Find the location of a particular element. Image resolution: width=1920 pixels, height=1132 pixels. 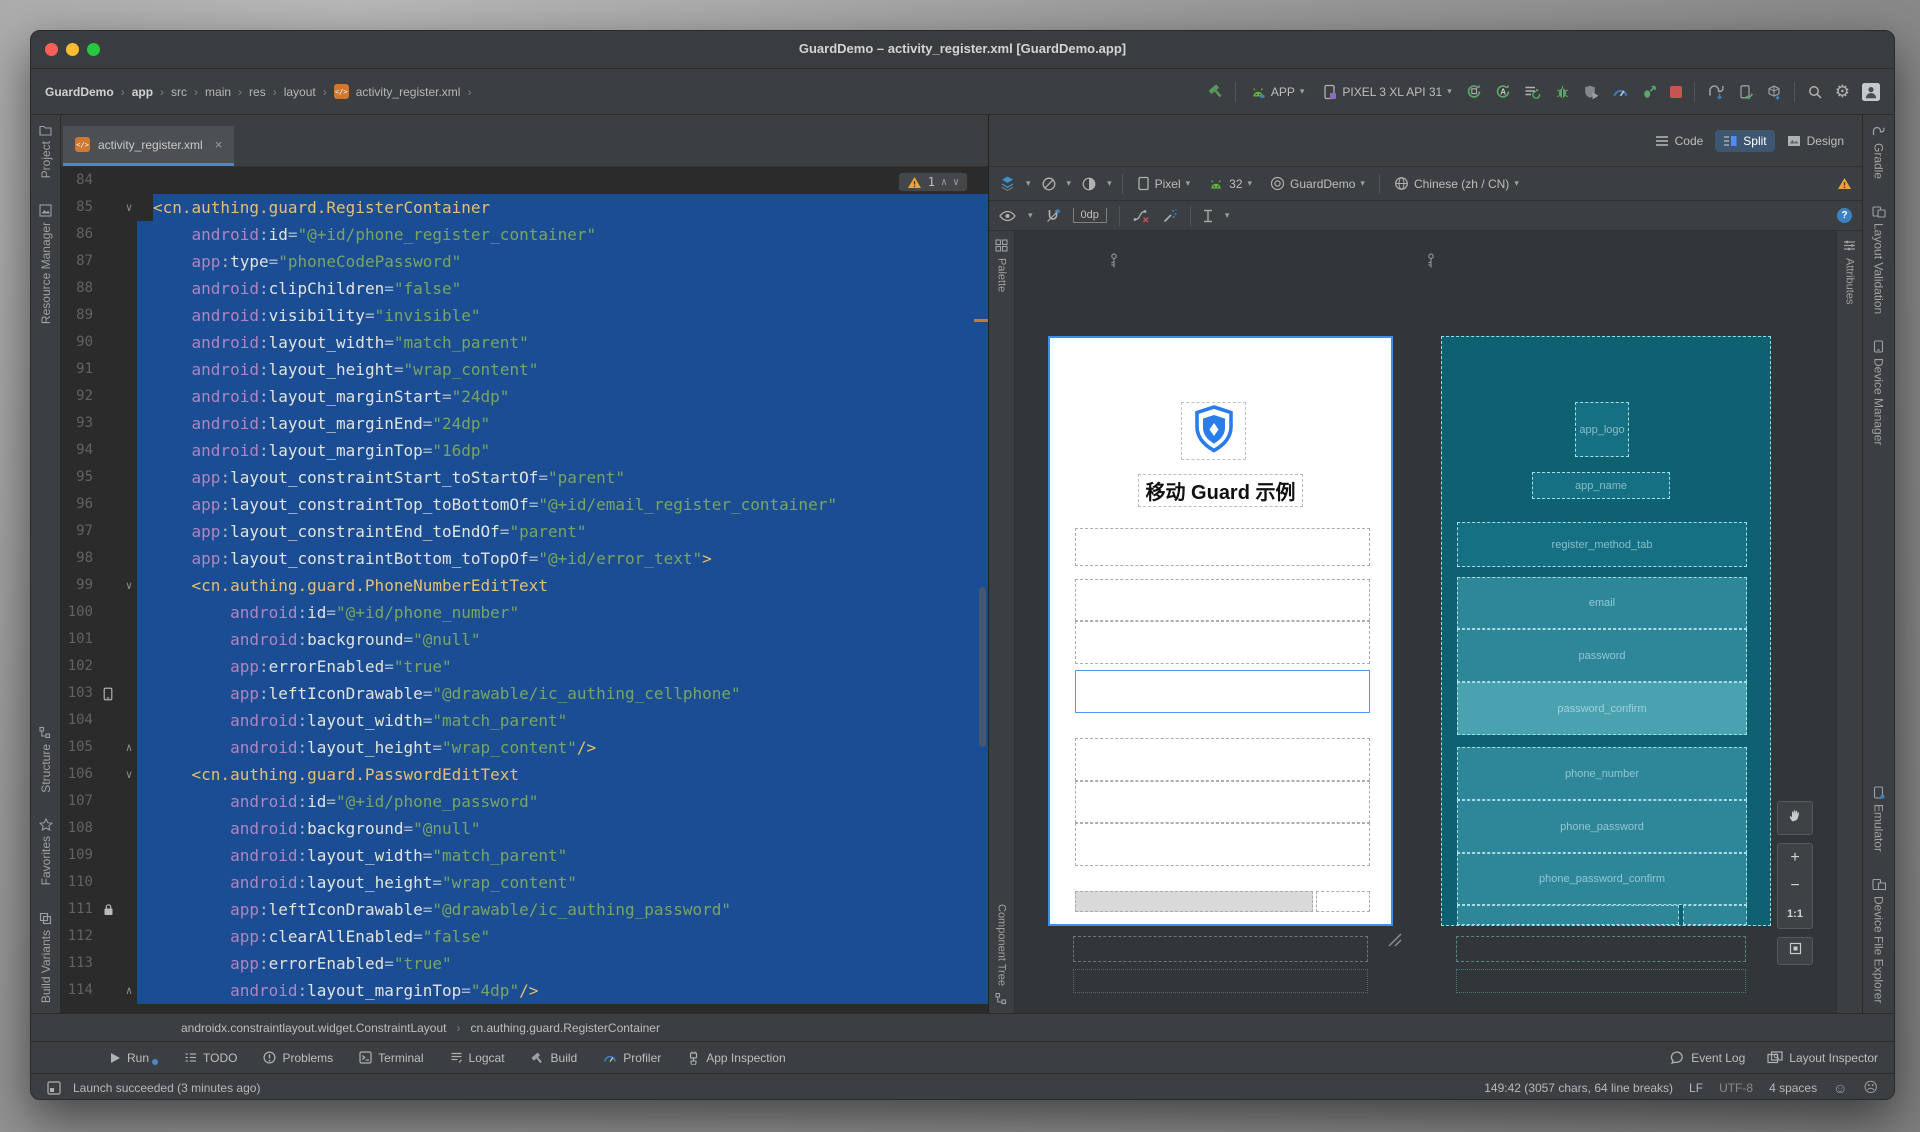

preview-device-screen: 移动 Guard 示例 is located at coordinates (1220, 631).